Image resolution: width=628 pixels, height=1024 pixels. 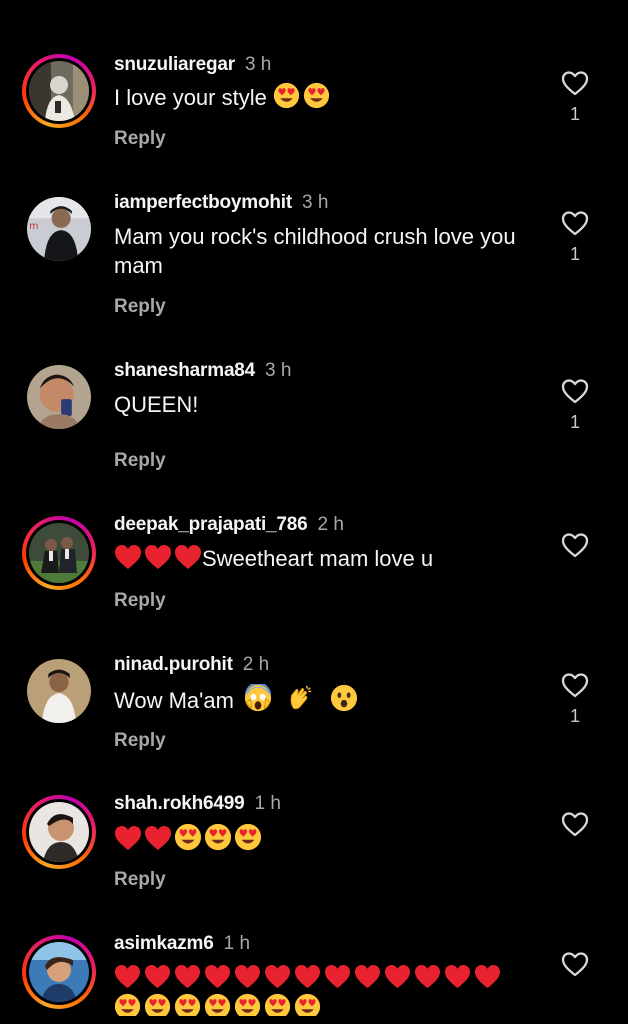 I want to click on emoji-line, so click(x=334, y=978).